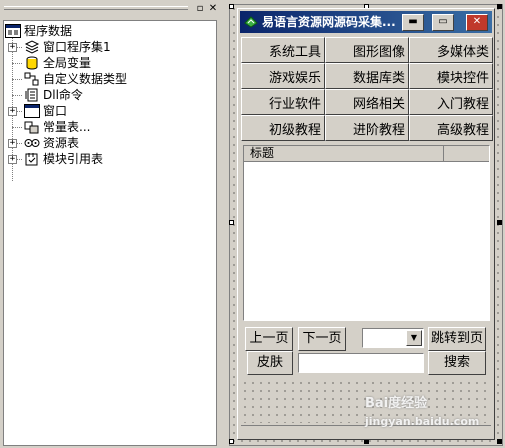 This screenshot has height=448, width=505. I want to click on tree-item-resources: 资源表, so click(51, 143).